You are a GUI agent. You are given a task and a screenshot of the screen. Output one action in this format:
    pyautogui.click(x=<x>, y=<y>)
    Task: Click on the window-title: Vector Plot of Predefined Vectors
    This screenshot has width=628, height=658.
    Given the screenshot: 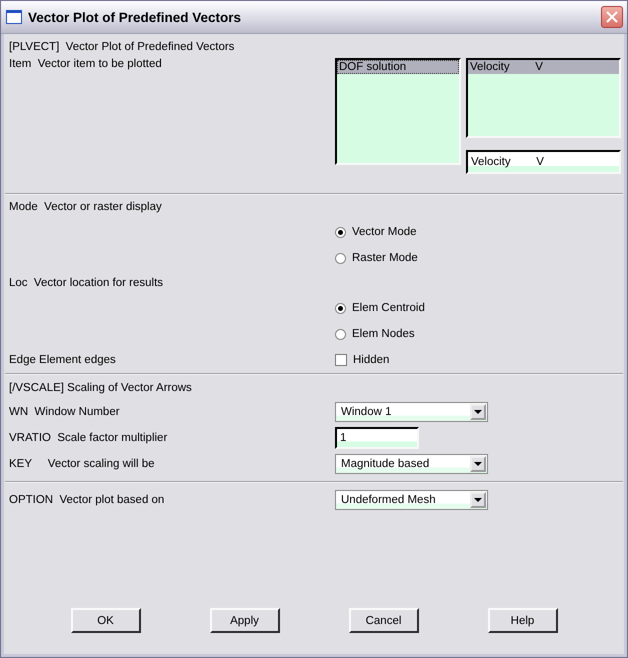 What is the action you would take?
    pyautogui.click(x=135, y=17)
    